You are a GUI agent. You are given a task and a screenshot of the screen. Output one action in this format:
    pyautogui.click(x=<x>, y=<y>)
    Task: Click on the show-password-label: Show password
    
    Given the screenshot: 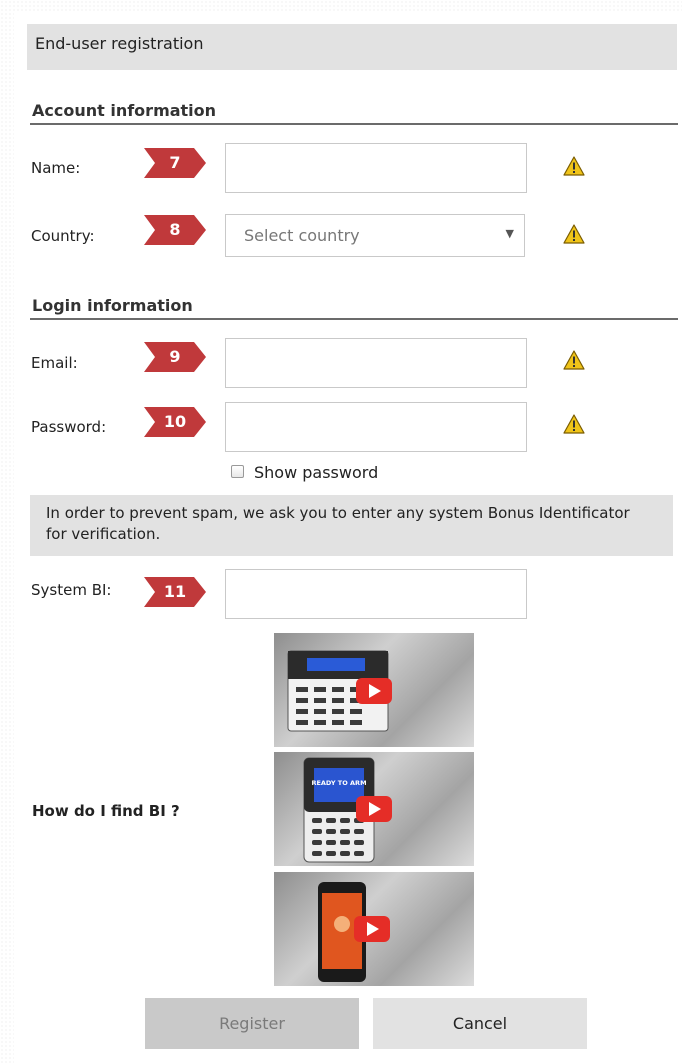 What is the action you would take?
    pyautogui.click(x=316, y=472)
    